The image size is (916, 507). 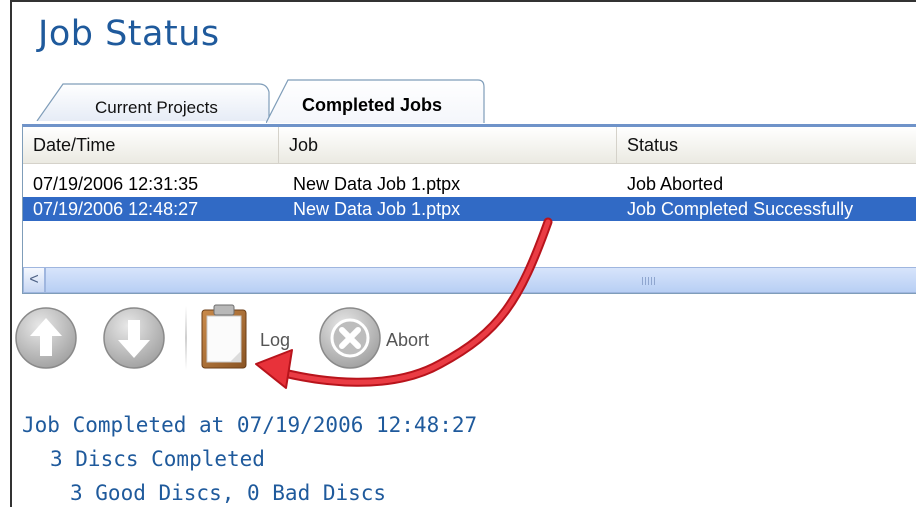 What do you see at coordinates (740, 209) in the screenshot?
I see `cell-status: Job Completed Successfully` at bounding box center [740, 209].